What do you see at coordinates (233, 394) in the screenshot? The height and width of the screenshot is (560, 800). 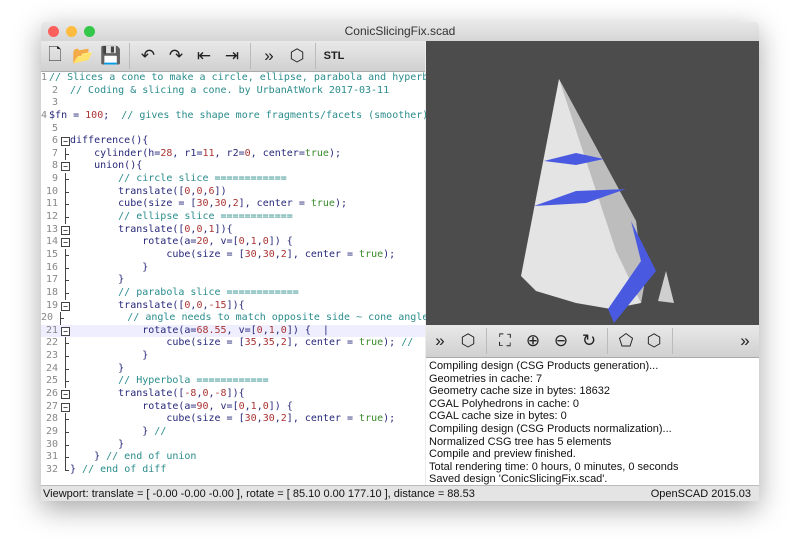 I see `code-line: 26− translate([-8,0,-8]){` at bounding box center [233, 394].